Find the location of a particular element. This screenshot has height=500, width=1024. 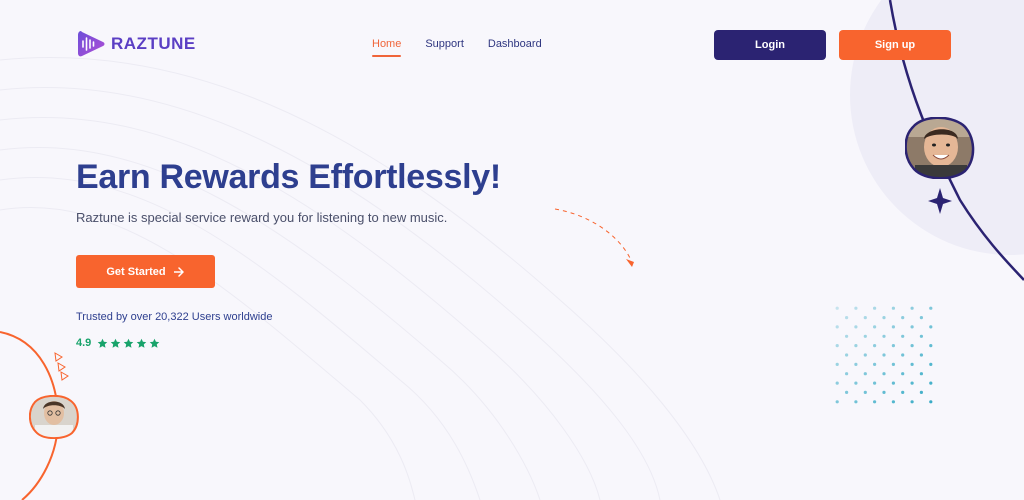

get-started-button: Get Started is located at coordinates (145, 271).